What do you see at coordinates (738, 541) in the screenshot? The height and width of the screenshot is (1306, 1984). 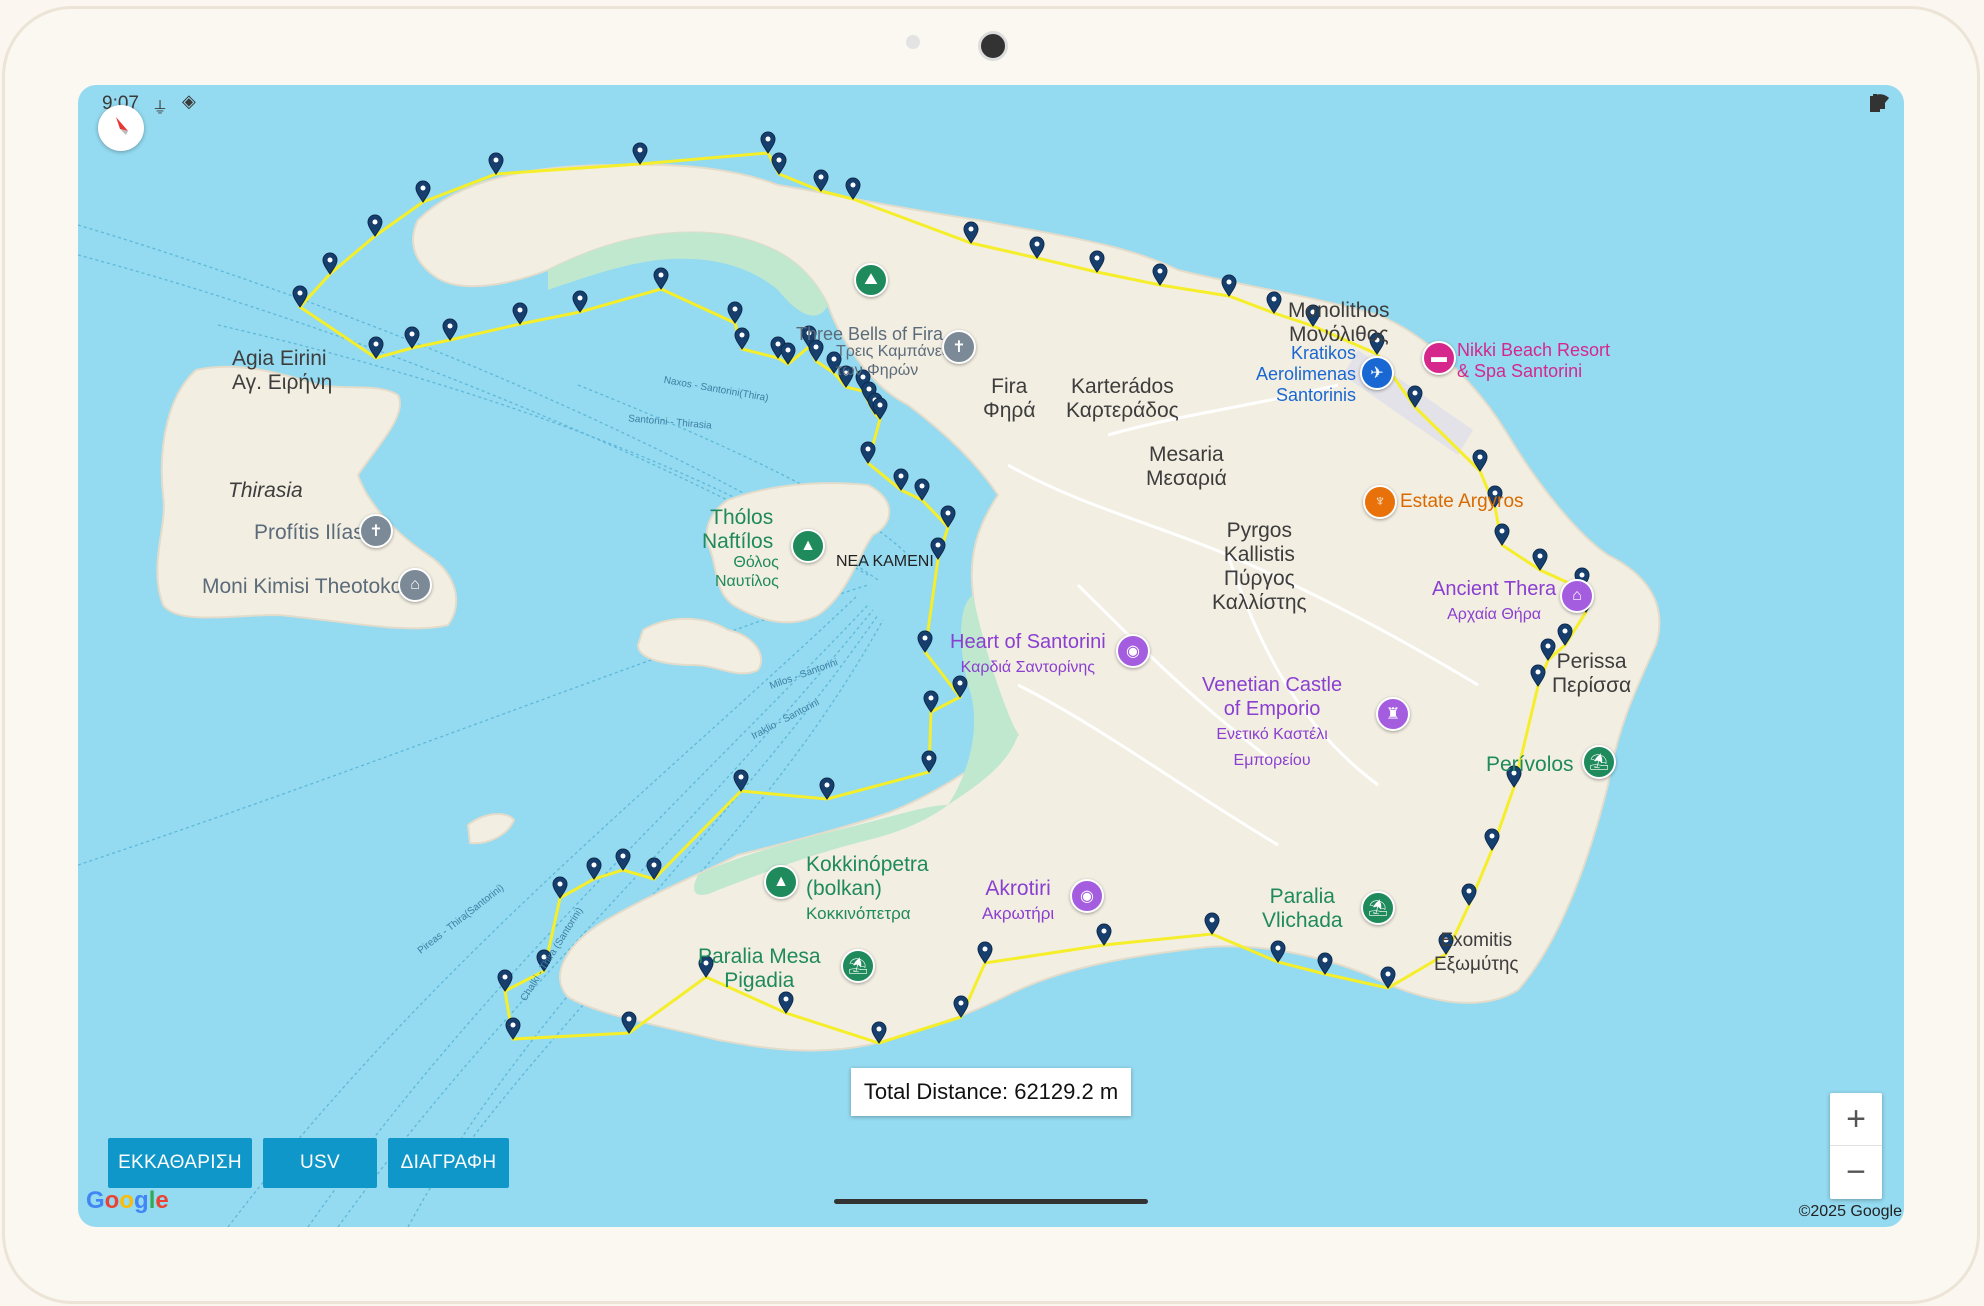 I see `label-naftilos-en: Naftílos` at bounding box center [738, 541].